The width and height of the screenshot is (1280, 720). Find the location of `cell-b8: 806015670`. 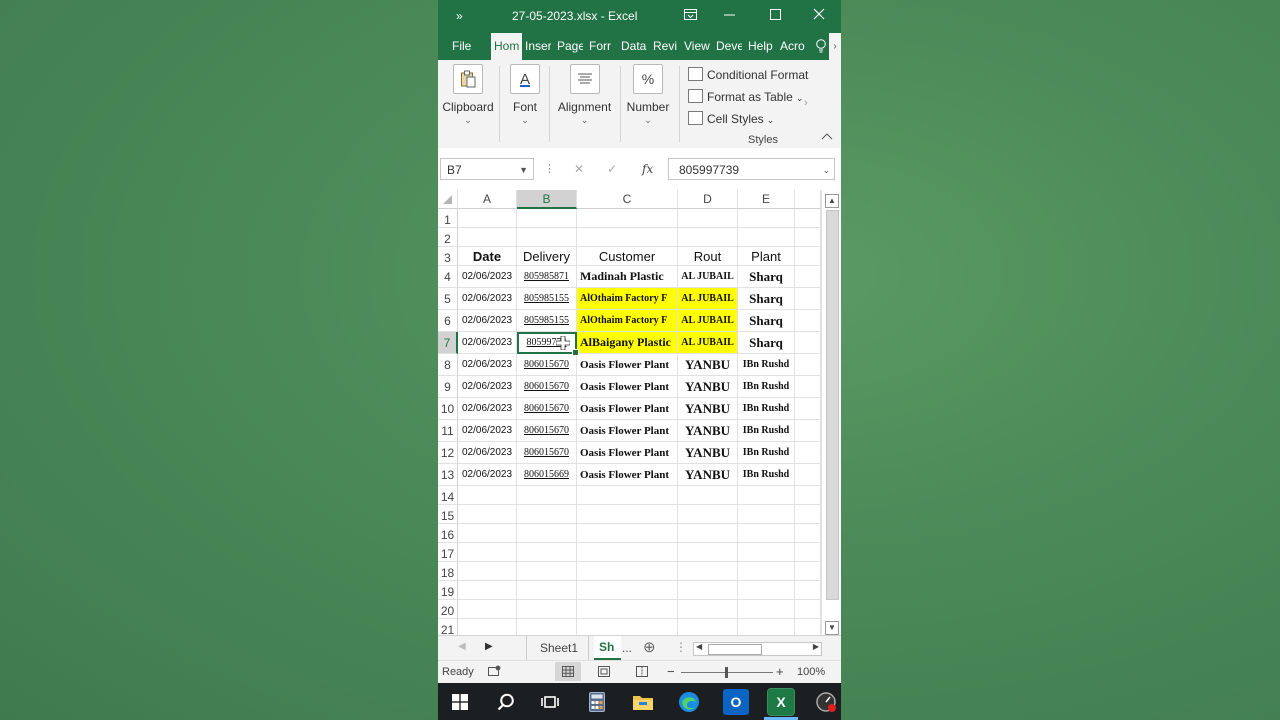

cell-b8: 806015670 is located at coordinates (547, 365).